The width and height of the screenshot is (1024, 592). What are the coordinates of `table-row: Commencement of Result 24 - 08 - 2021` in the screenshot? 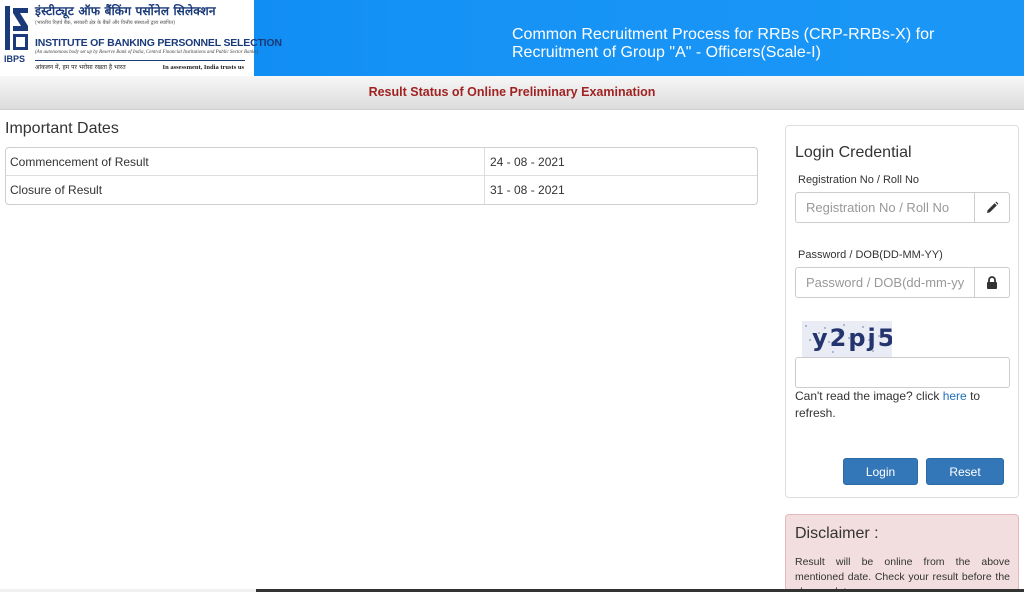 It's located at (381, 162).